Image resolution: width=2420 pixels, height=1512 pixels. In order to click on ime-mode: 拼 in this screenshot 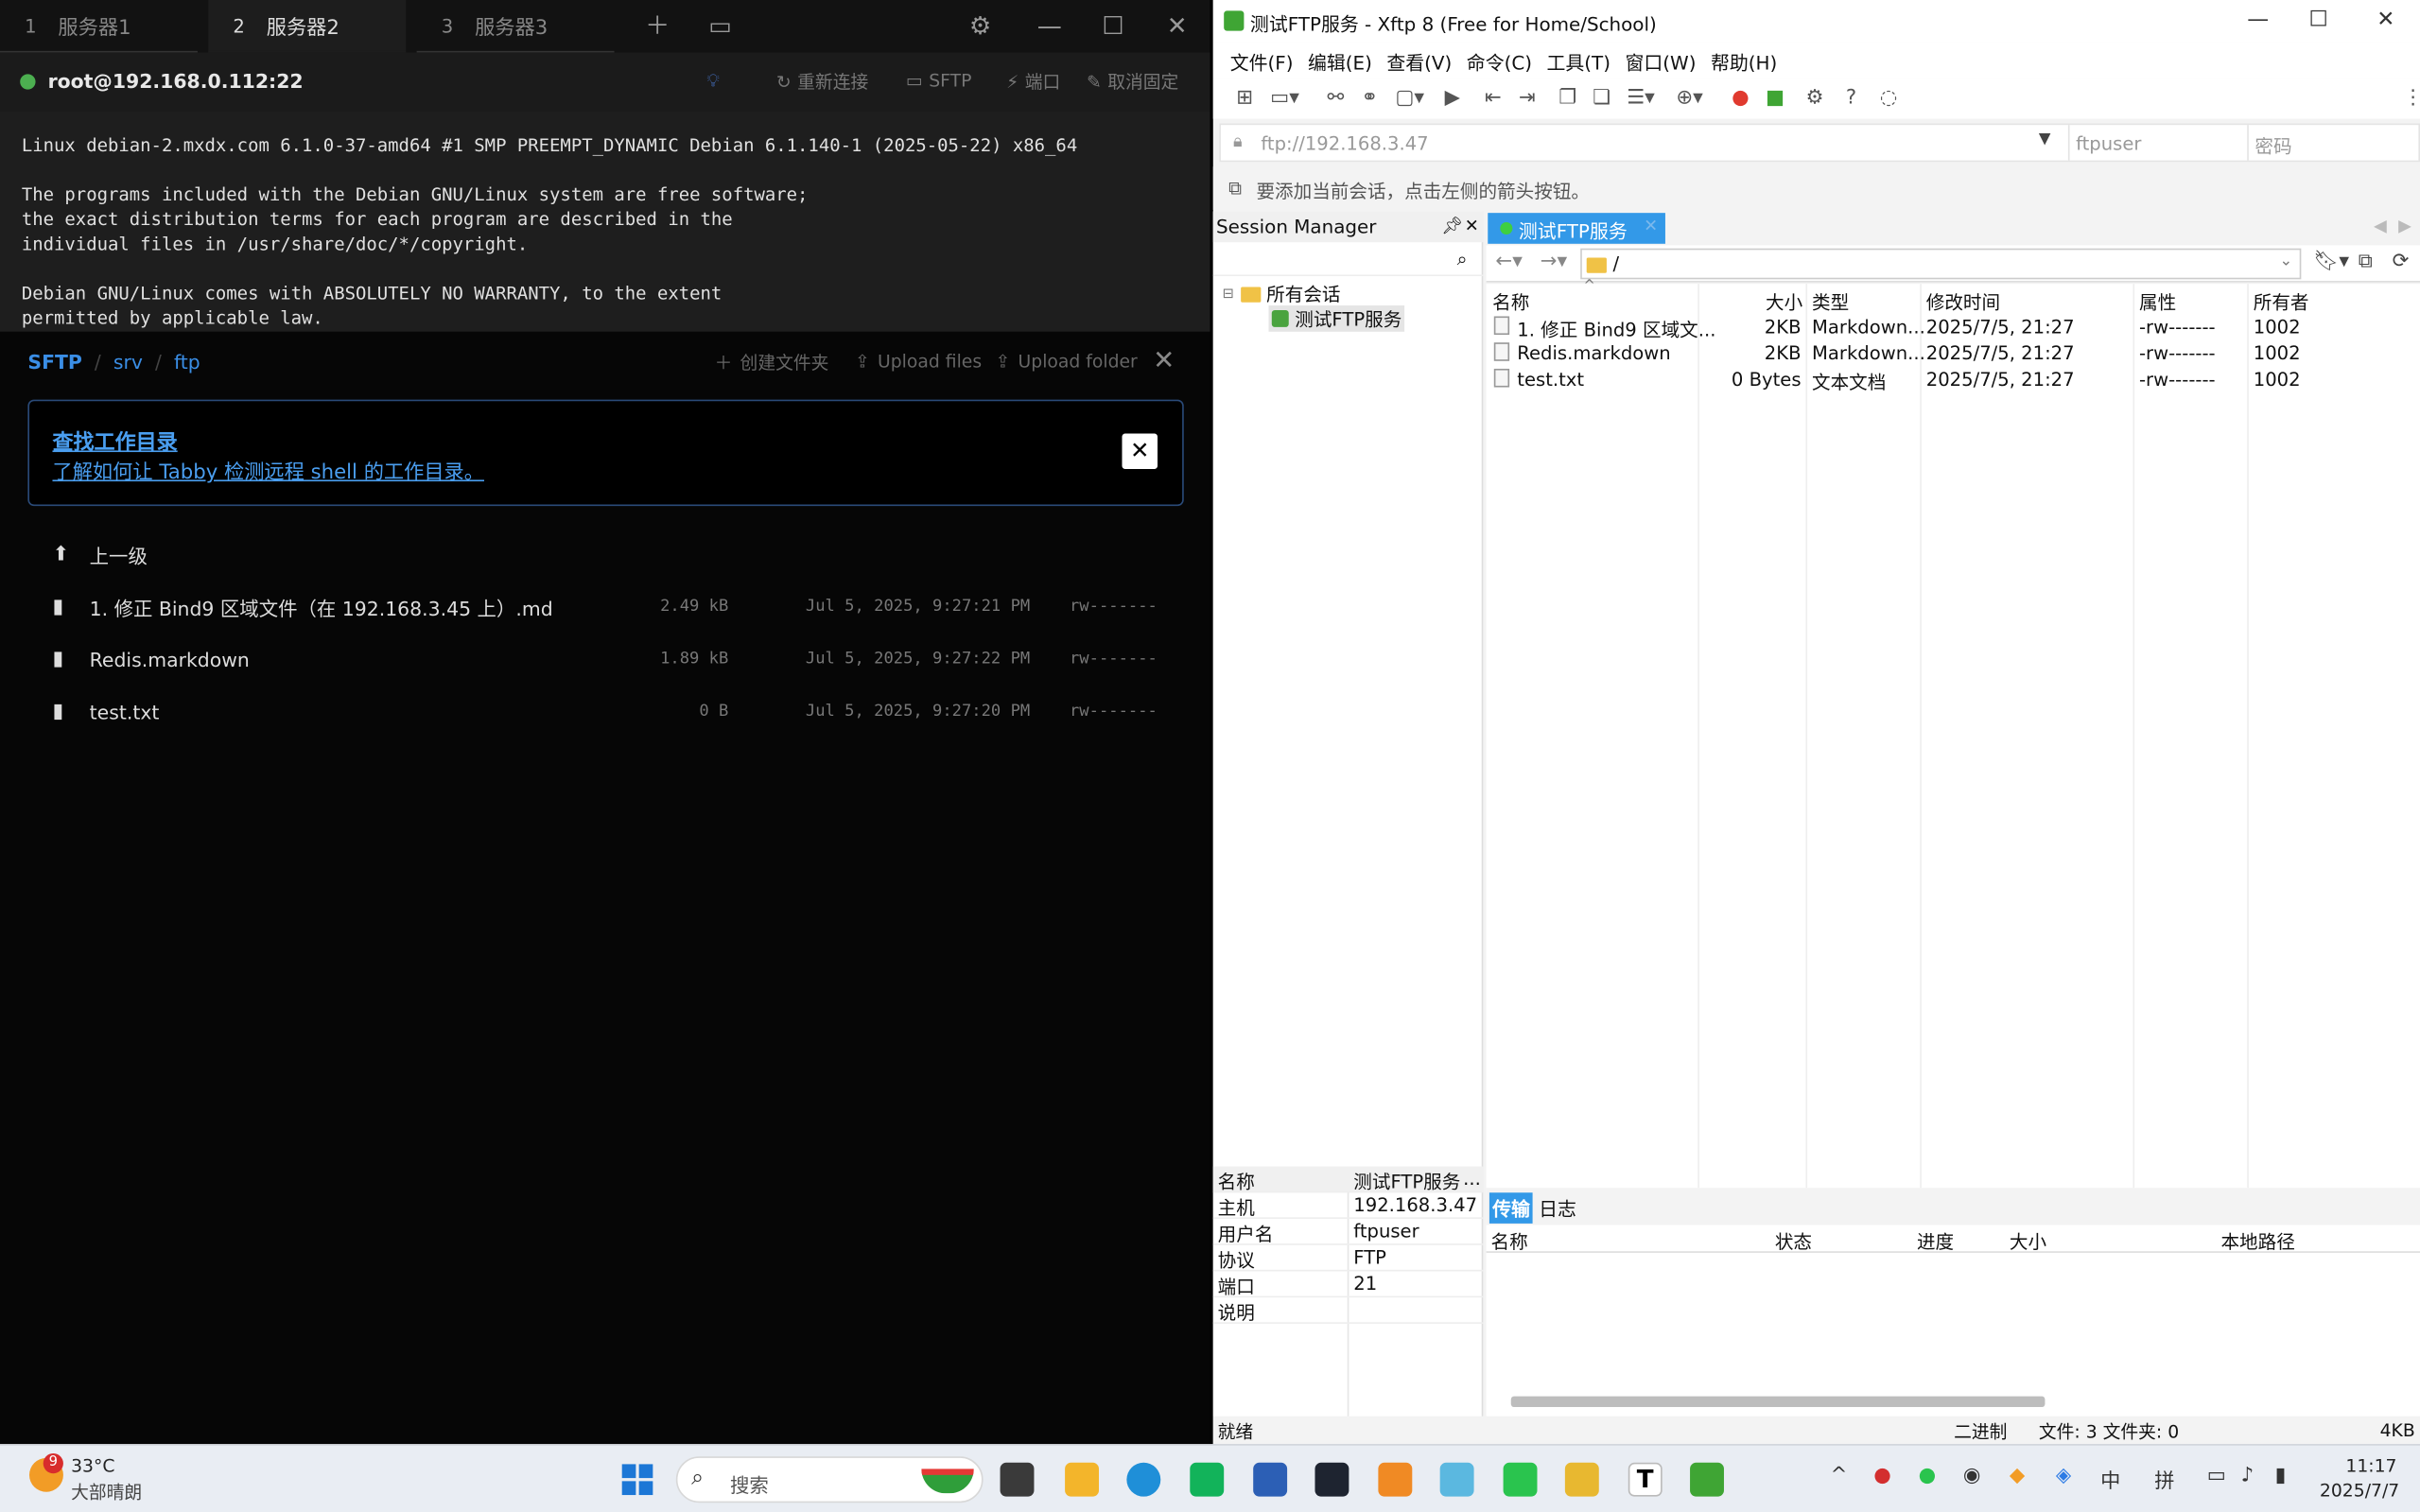, I will do `click(2164, 1478)`.